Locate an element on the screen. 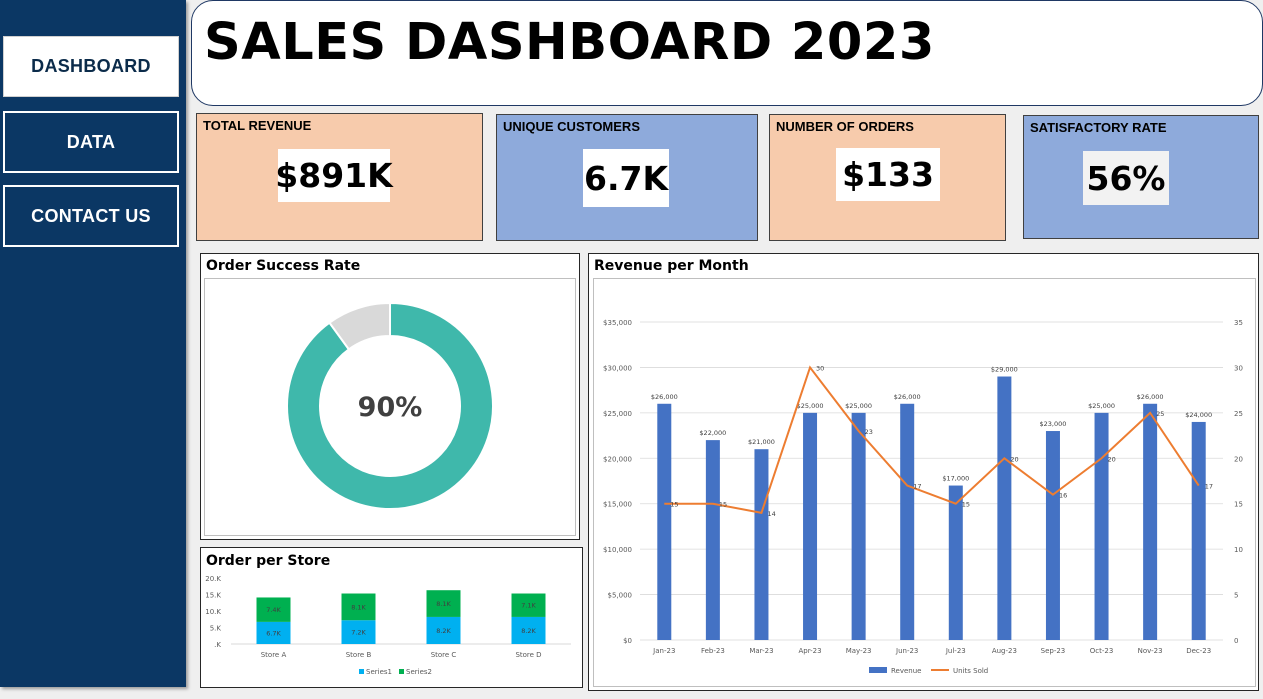  revenue-bar-label: $22,000 is located at coordinates (712, 433).